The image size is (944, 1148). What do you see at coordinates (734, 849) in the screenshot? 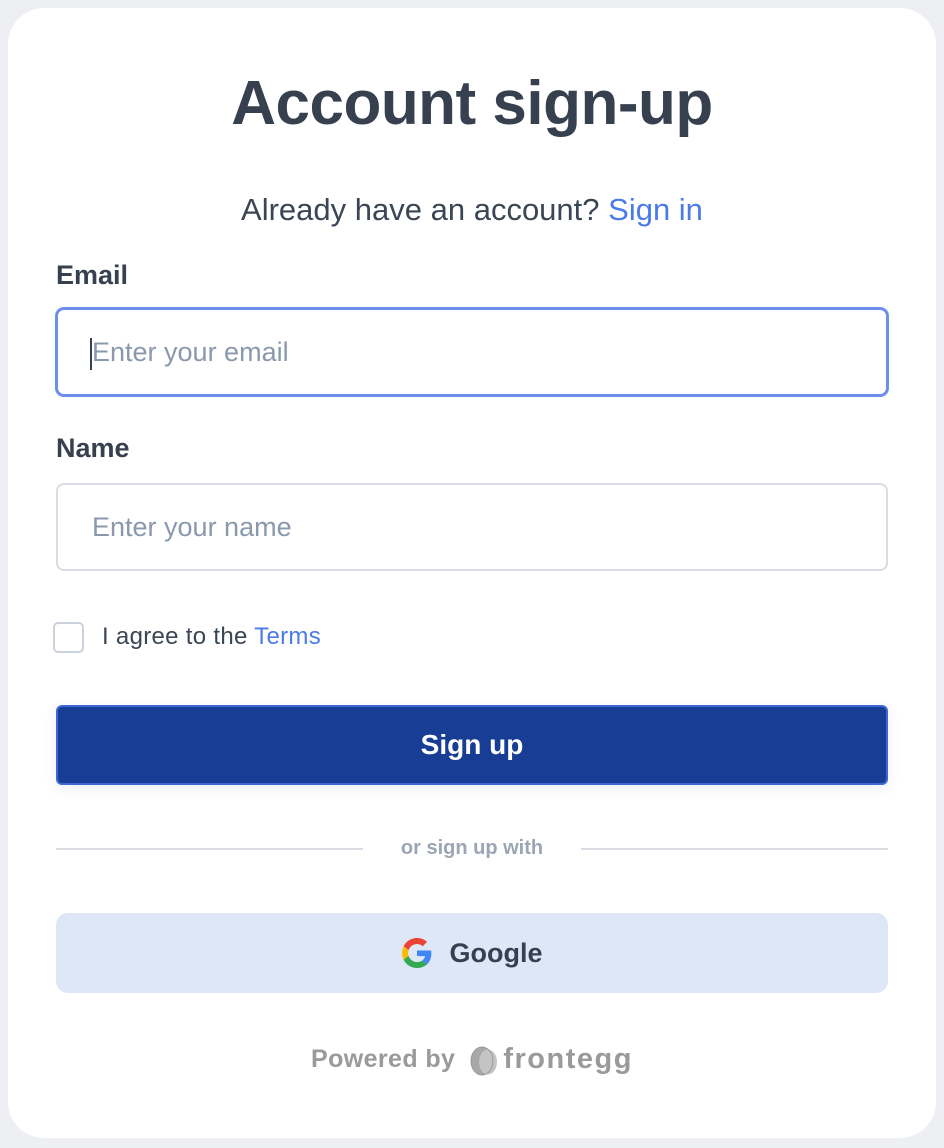
I see `divider-right` at bounding box center [734, 849].